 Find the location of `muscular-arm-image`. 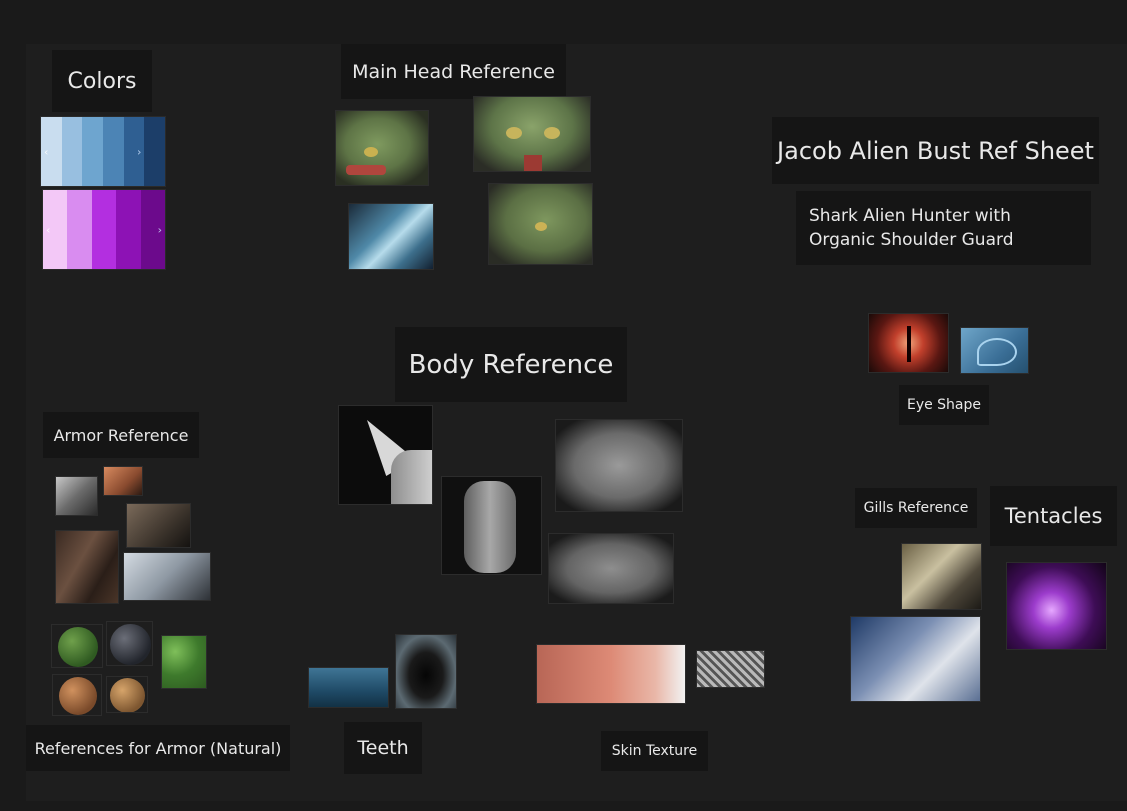

muscular-arm-image is located at coordinates (491, 525).